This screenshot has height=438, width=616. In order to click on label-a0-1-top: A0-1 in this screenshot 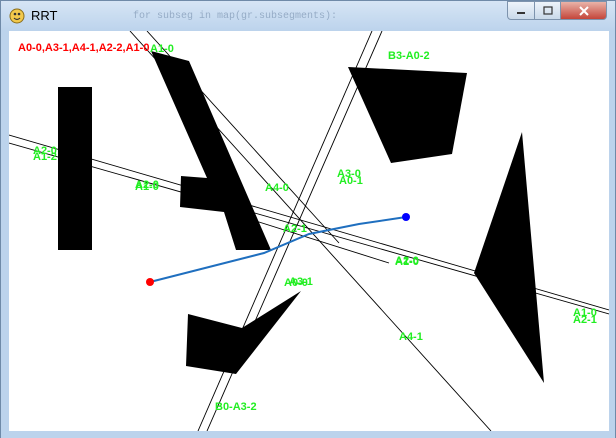, I will do `click(351, 181)`.